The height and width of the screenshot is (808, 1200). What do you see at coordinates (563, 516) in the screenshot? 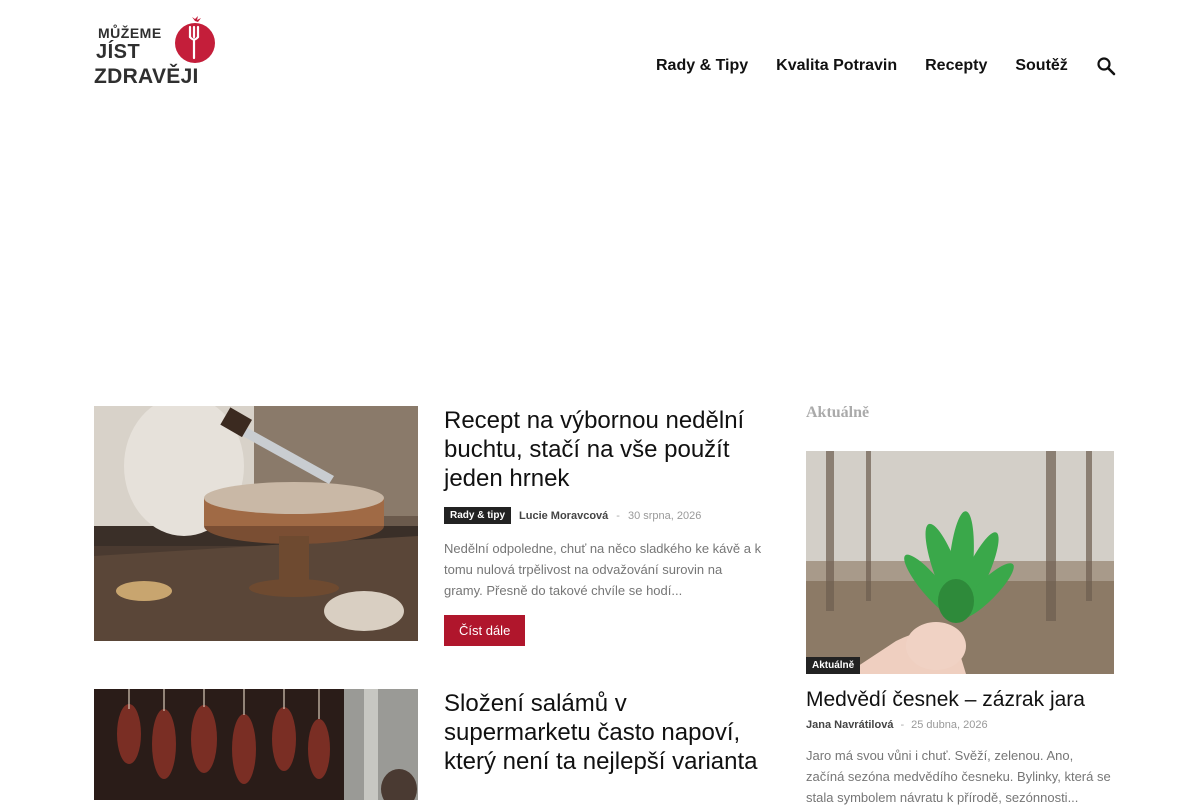
I see `author-name: Lucie Moravcová` at bounding box center [563, 516].